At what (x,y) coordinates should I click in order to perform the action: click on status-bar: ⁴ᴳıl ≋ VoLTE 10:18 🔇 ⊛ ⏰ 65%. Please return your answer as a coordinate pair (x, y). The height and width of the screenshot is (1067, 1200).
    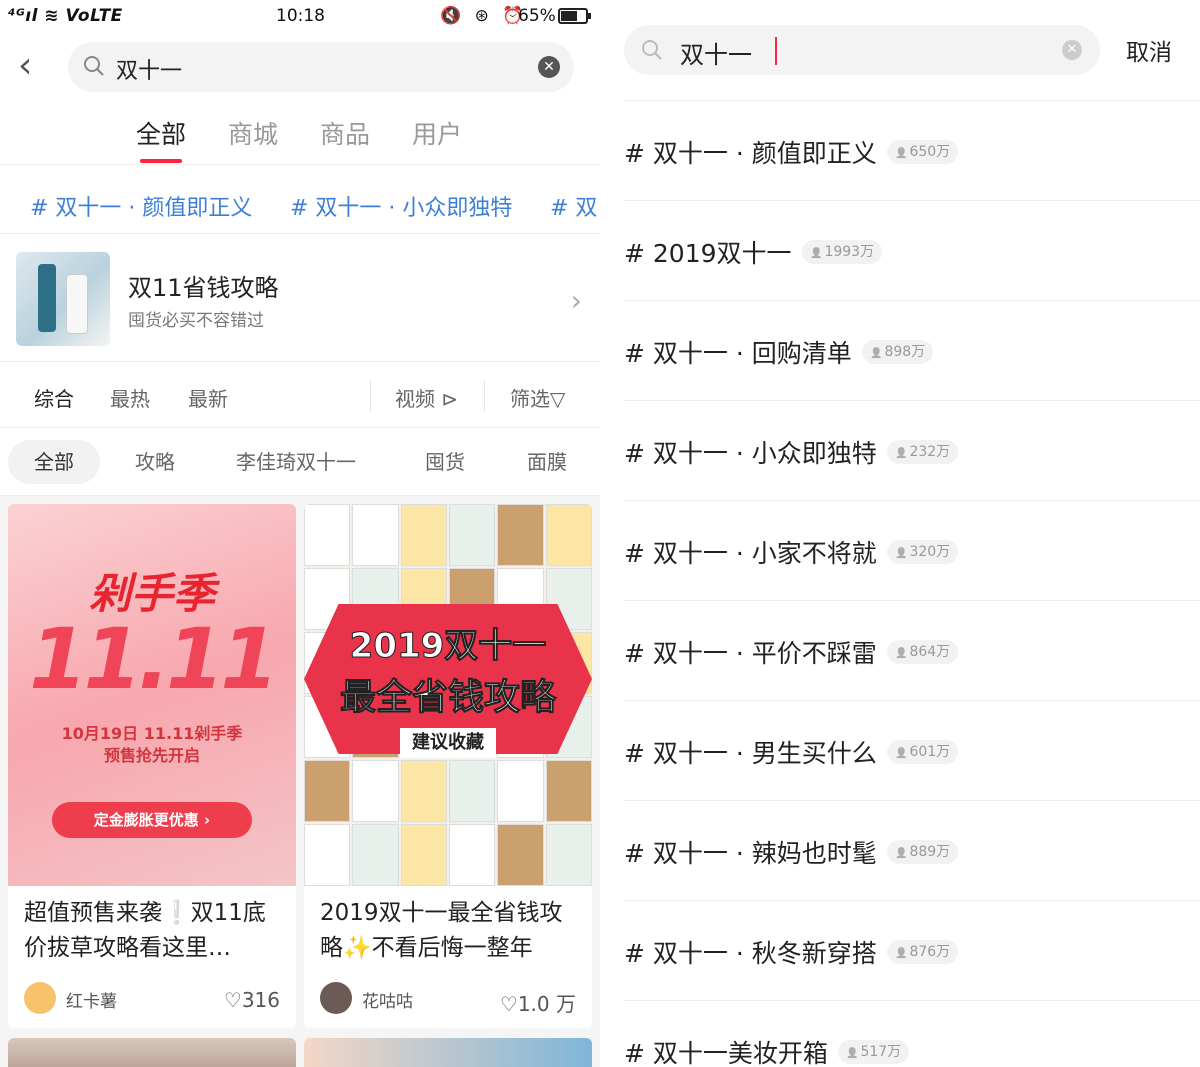
    Looking at the image, I should click on (300, 16).